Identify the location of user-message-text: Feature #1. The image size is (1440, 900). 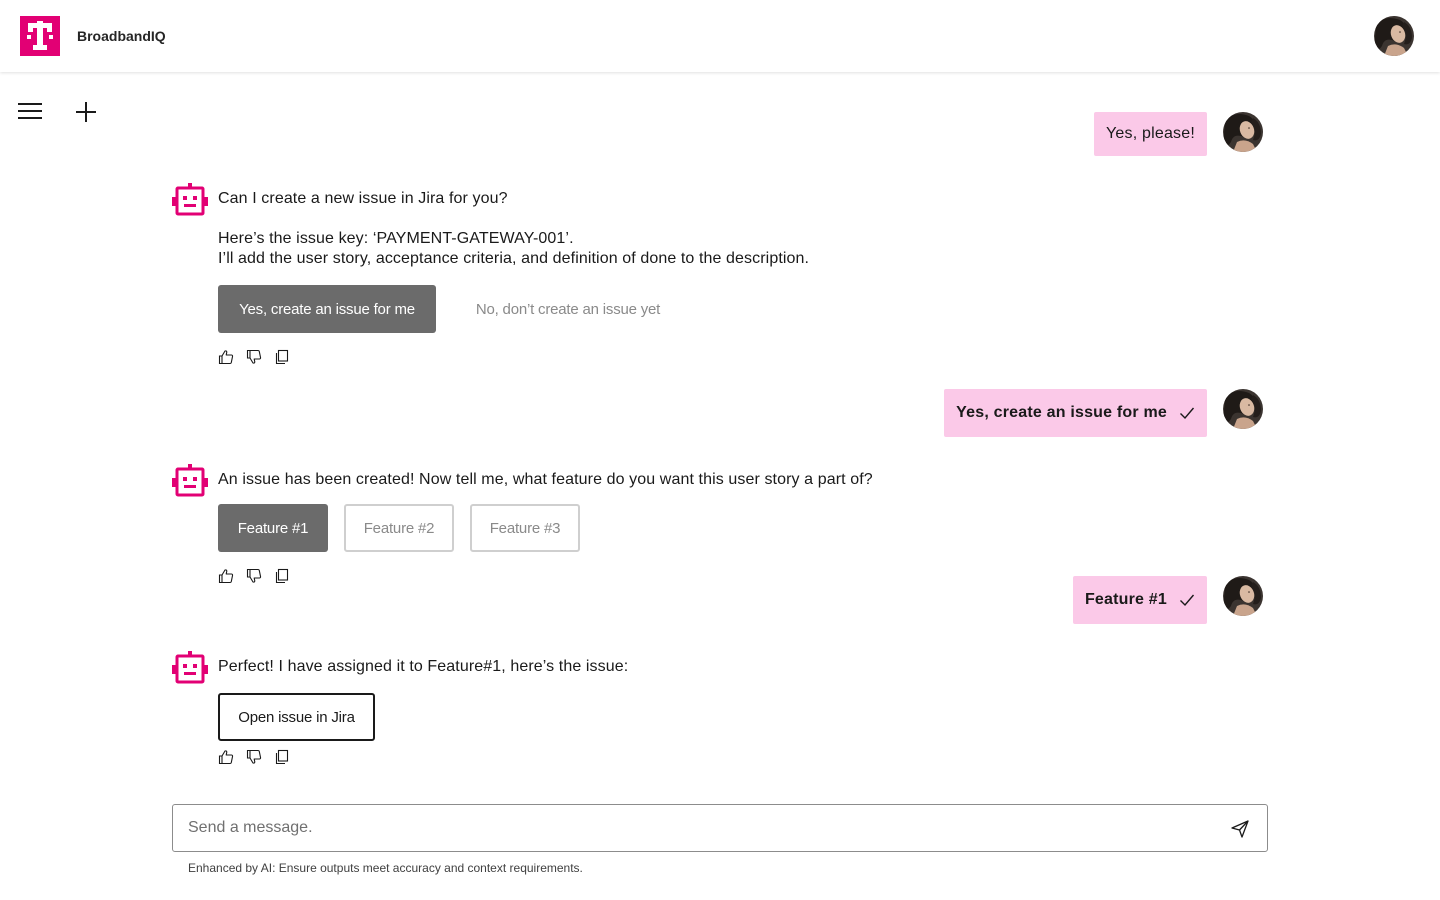
(1125, 599).